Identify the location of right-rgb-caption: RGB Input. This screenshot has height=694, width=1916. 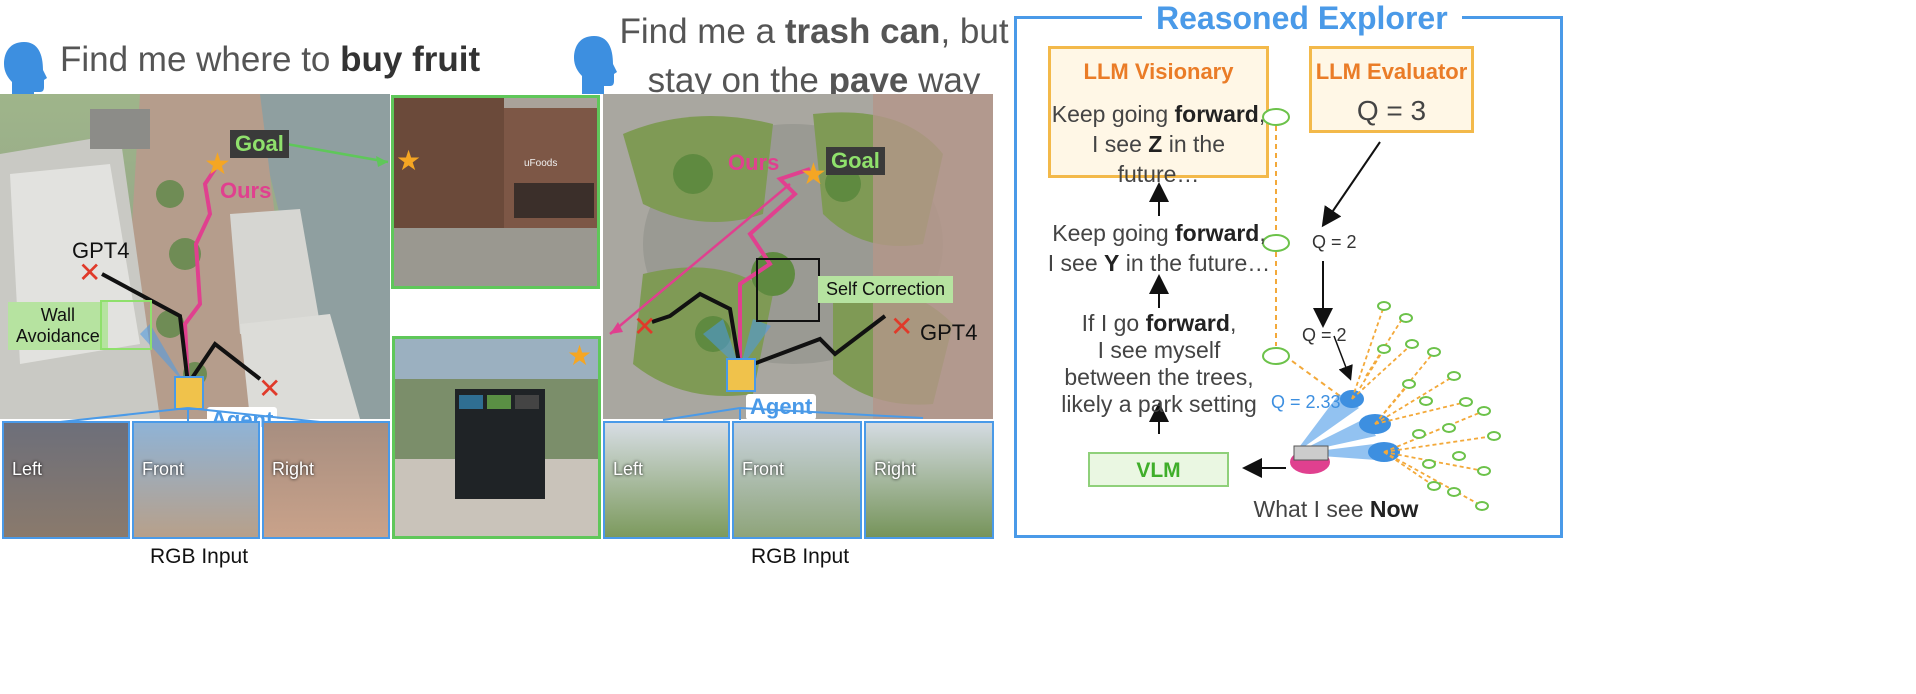
(800, 556).